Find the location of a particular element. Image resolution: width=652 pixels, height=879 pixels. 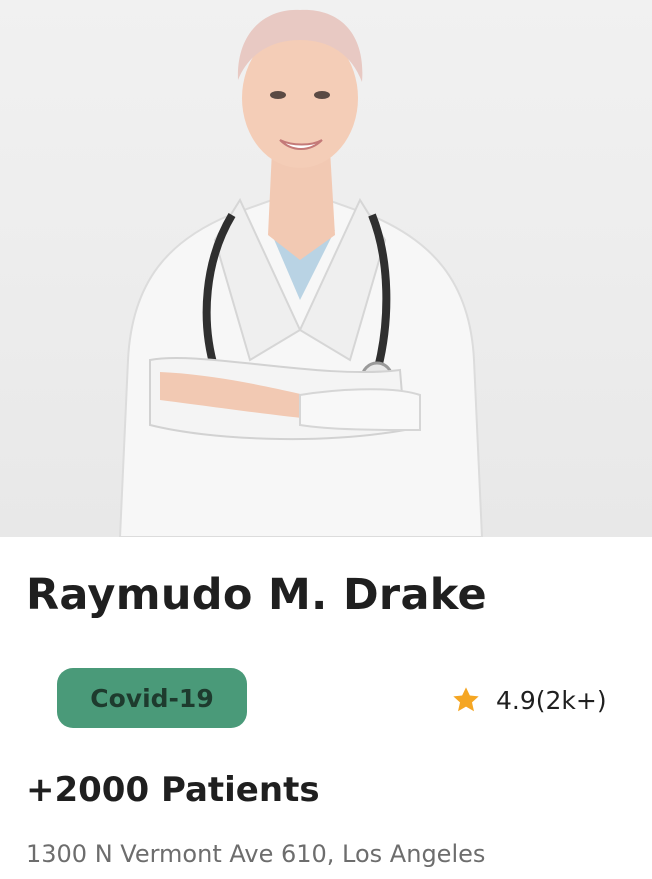

specialty-badge: Covid-19 is located at coordinates (152, 698).